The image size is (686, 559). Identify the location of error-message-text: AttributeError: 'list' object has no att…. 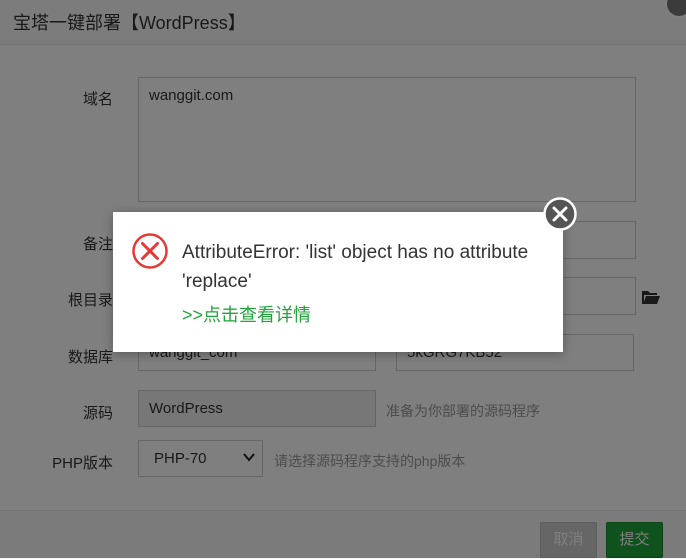
(355, 267).